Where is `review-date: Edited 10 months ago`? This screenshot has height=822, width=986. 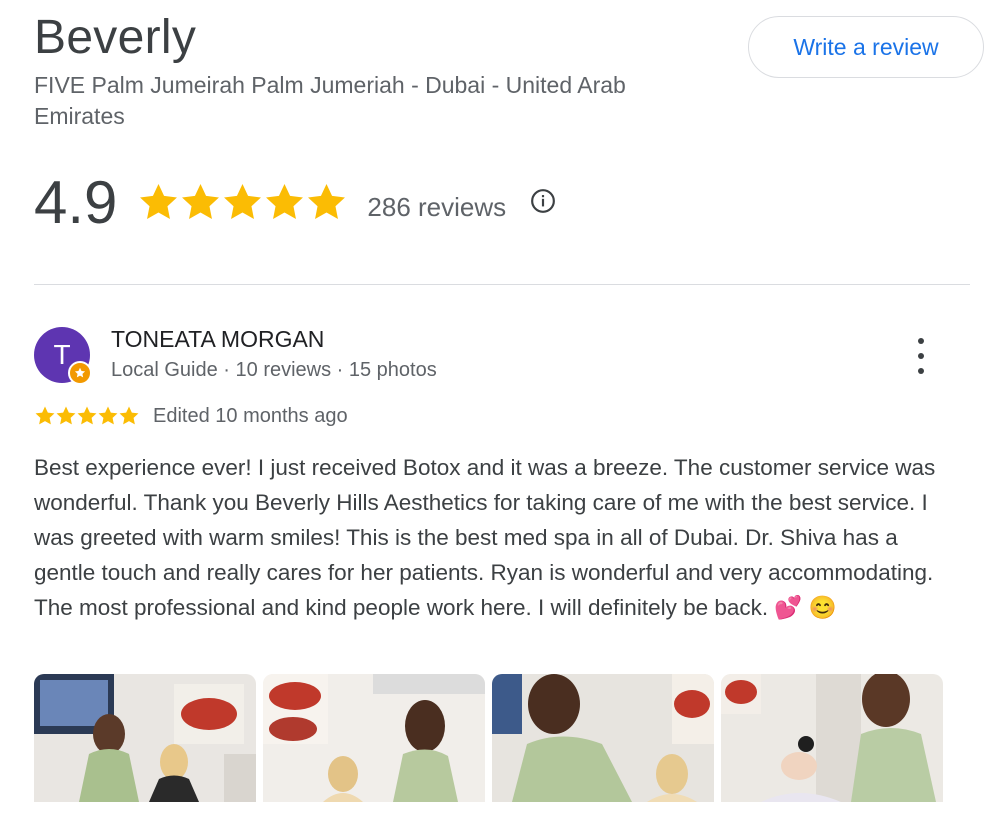
review-date: Edited 10 months ago is located at coordinates (250, 415).